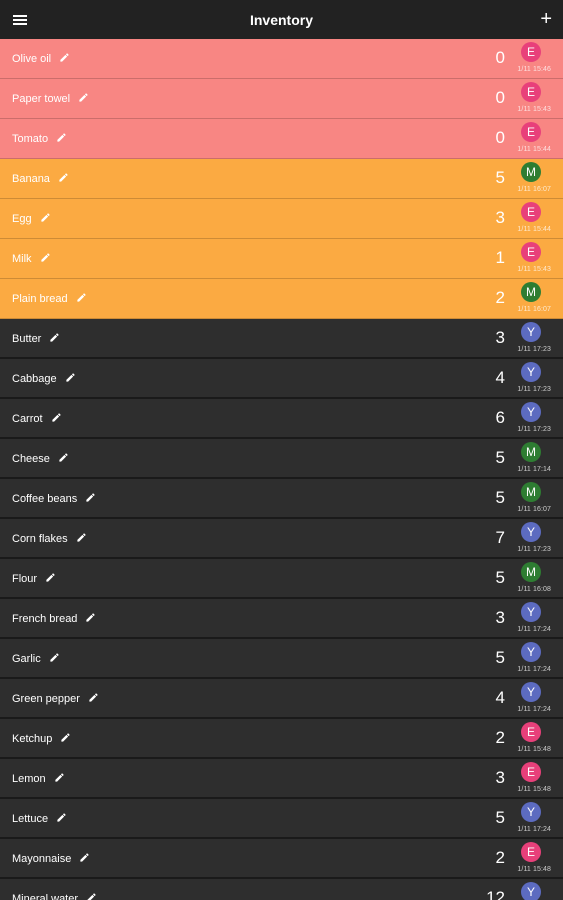 This screenshot has width=563, height=900. I want to click on list-item: Mineral water 12 Y, so click(281, 889).